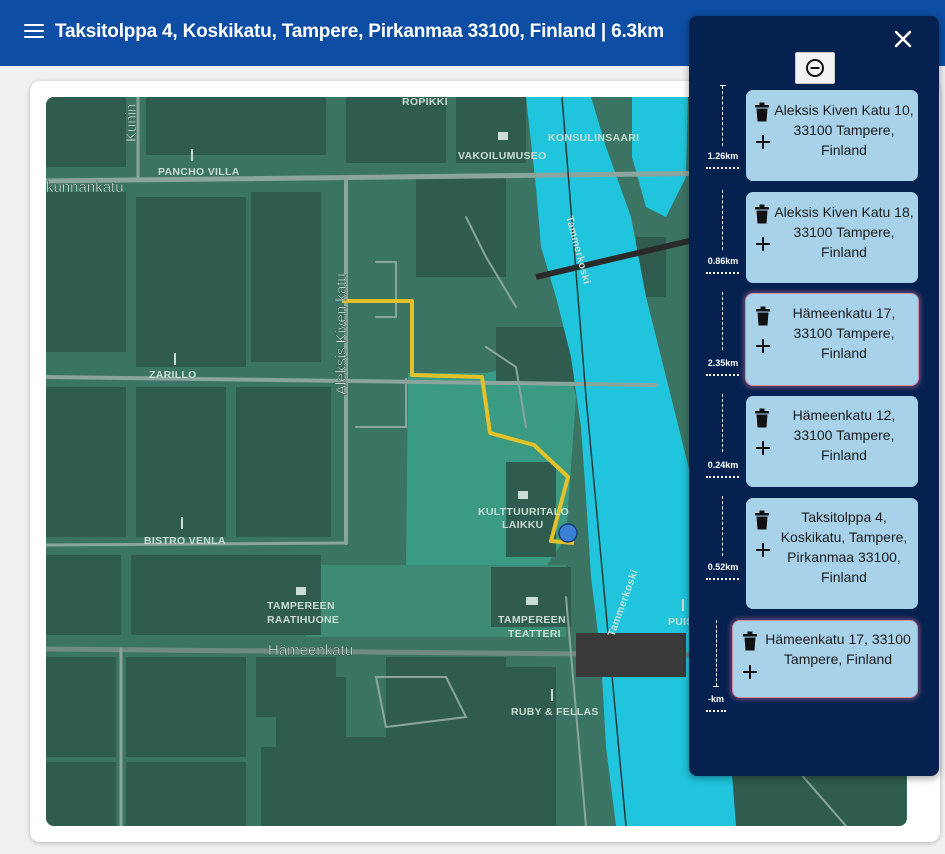 The image size is (945, 854). What do you see at coordinates (523, 495) in the screenshot?
I see `gallery-icon` at bounding box center [523, 495].